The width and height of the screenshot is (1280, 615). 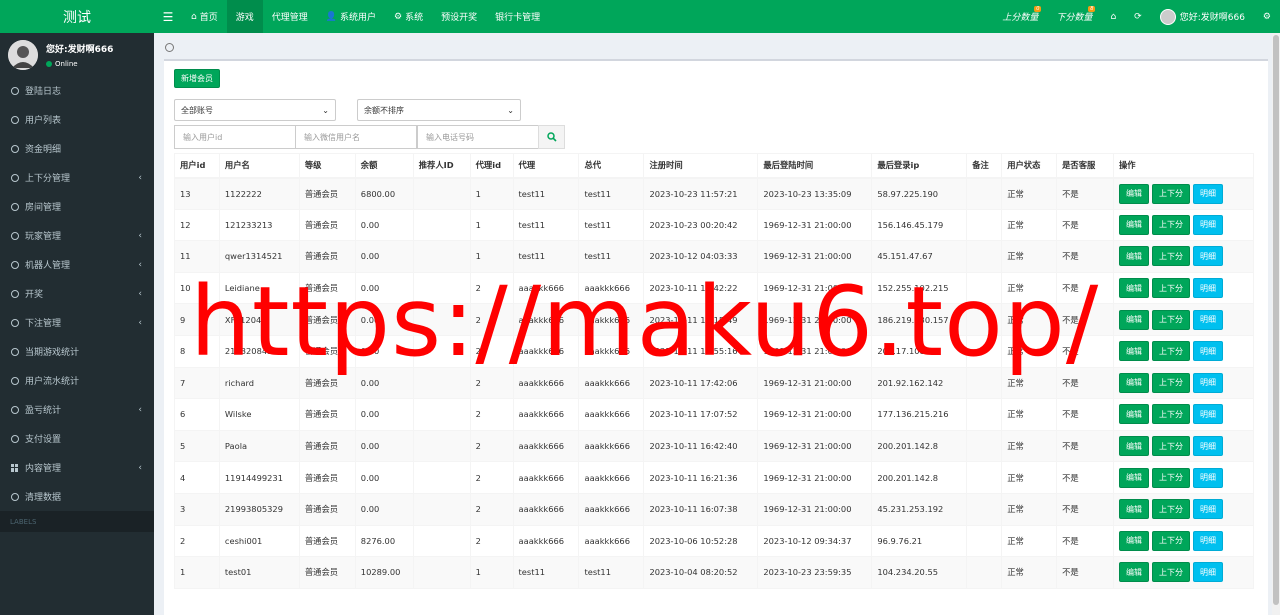 I want to click on table-cell: 不是, so click(x=1085, y=193).